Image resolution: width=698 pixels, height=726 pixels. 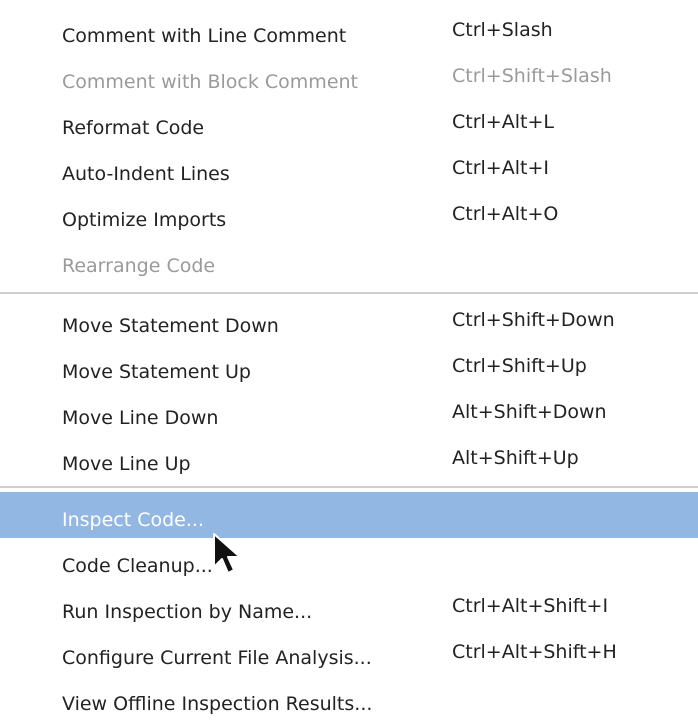 What do you see at coordinates (156, 372) in the screenshot?
I see `menu-item-label: Move Statement Up` at bounding box center [156, 372].